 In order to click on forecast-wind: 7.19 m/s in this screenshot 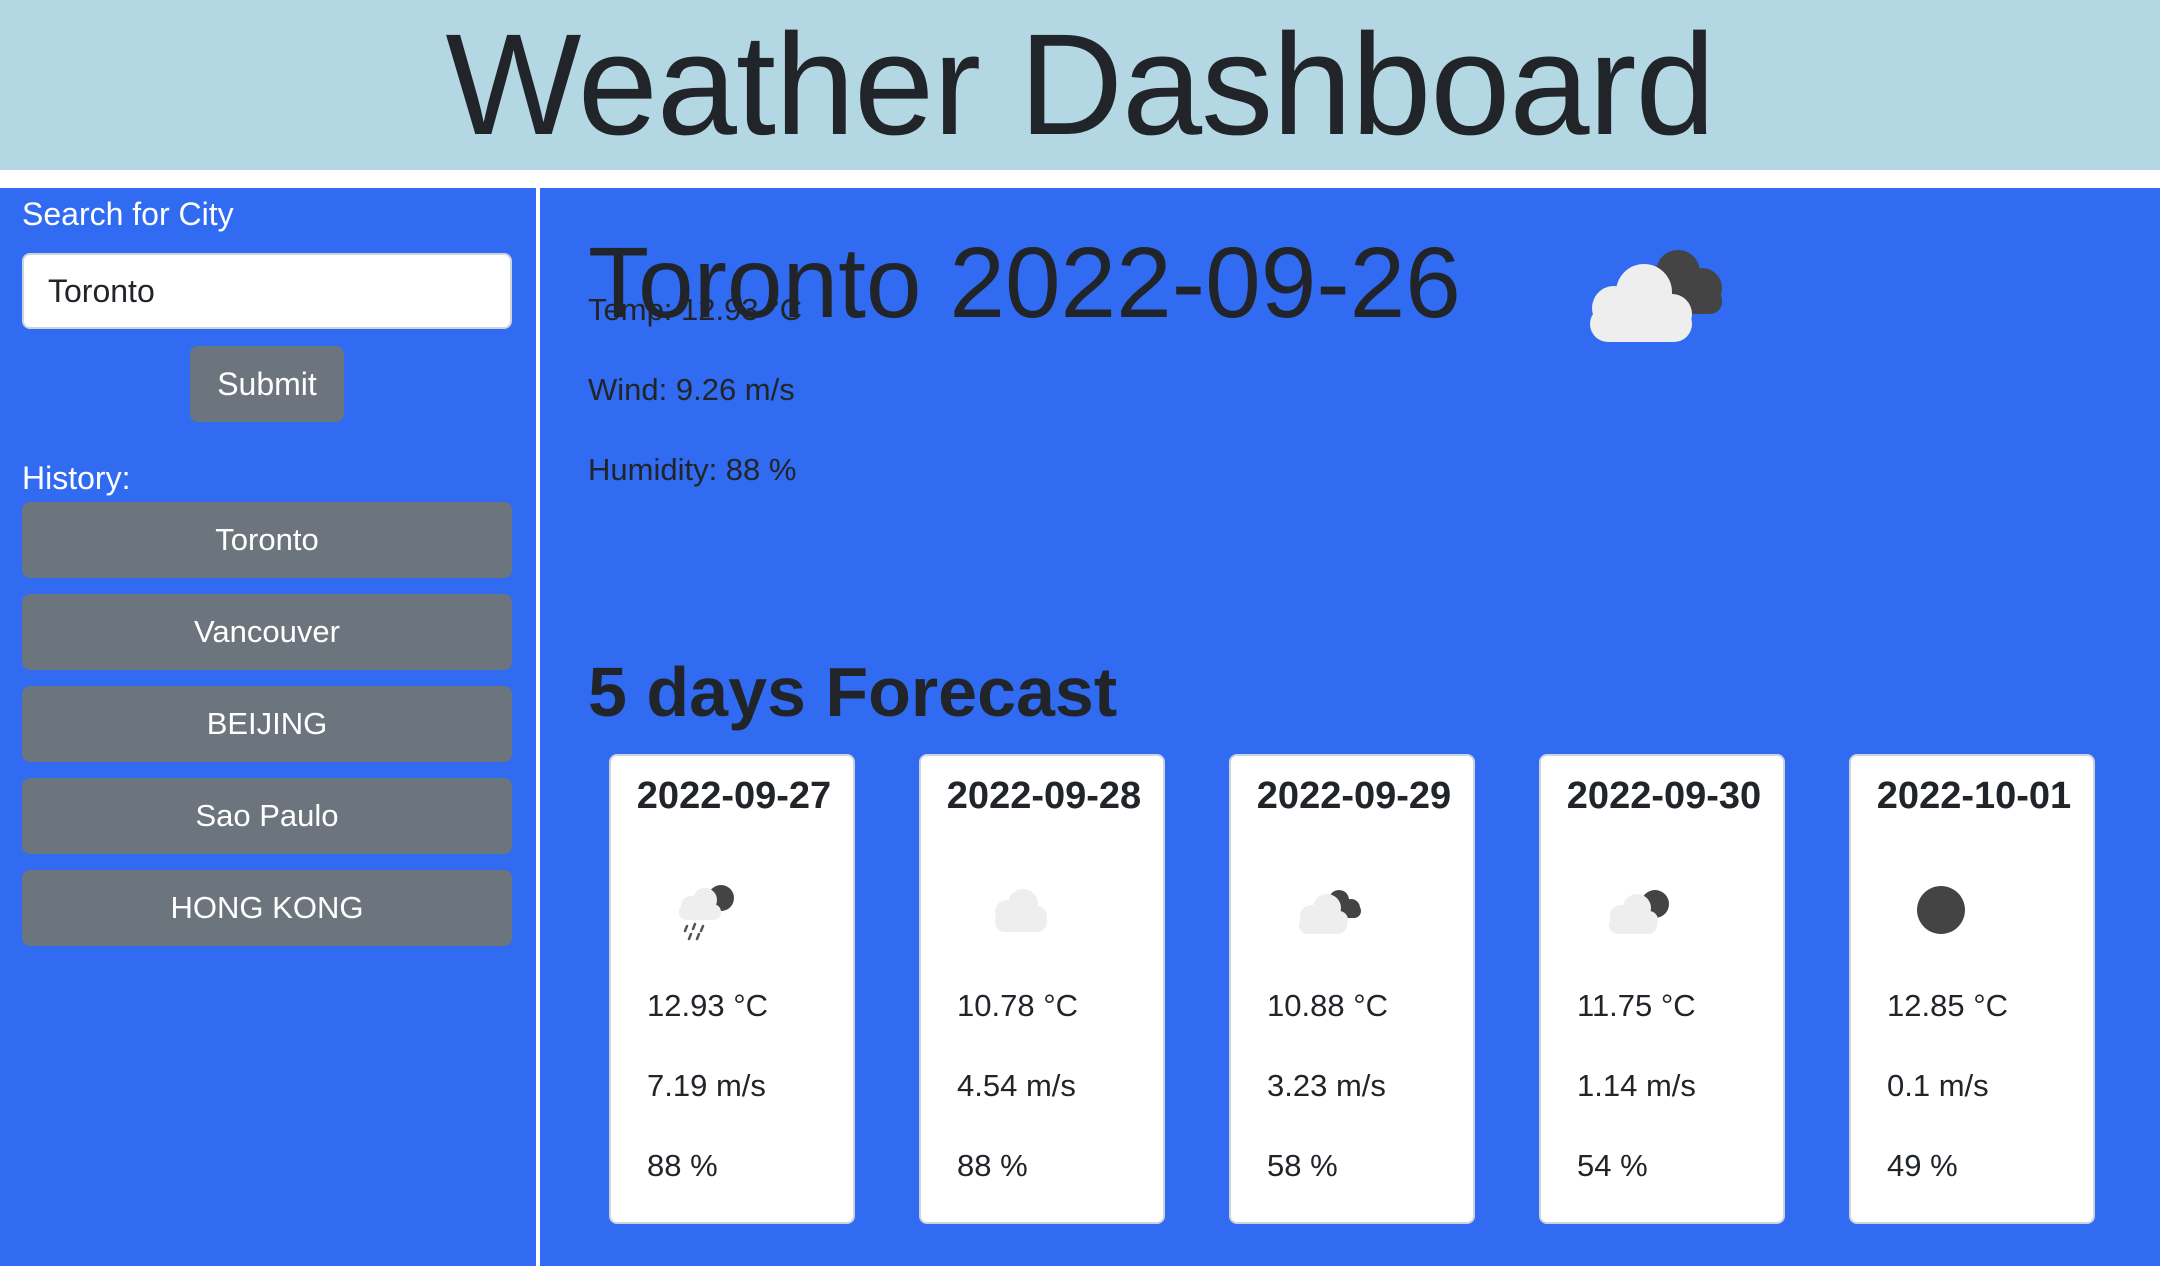, I will do `click(706, 1085)`.